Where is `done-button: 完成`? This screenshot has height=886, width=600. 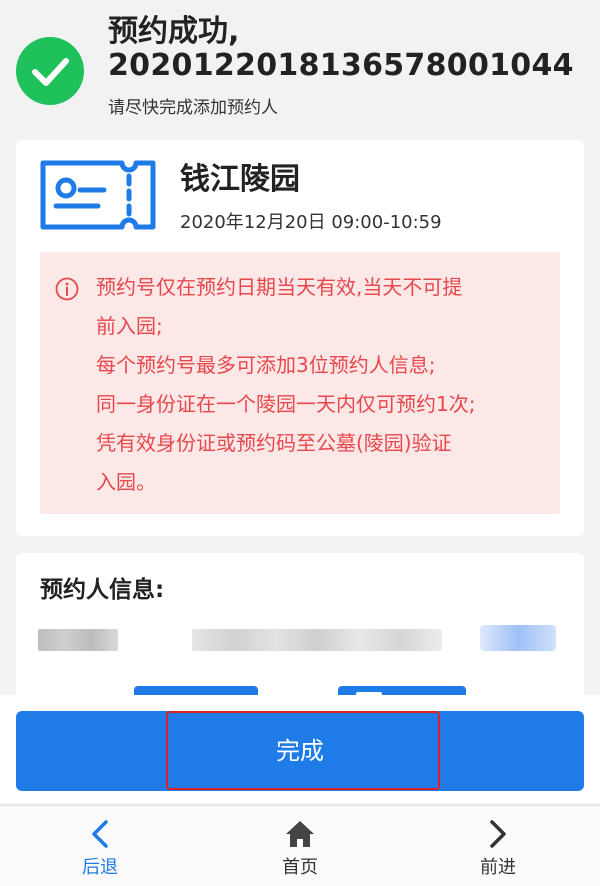 done-button: 完成 is located at coordinates (300, 751).